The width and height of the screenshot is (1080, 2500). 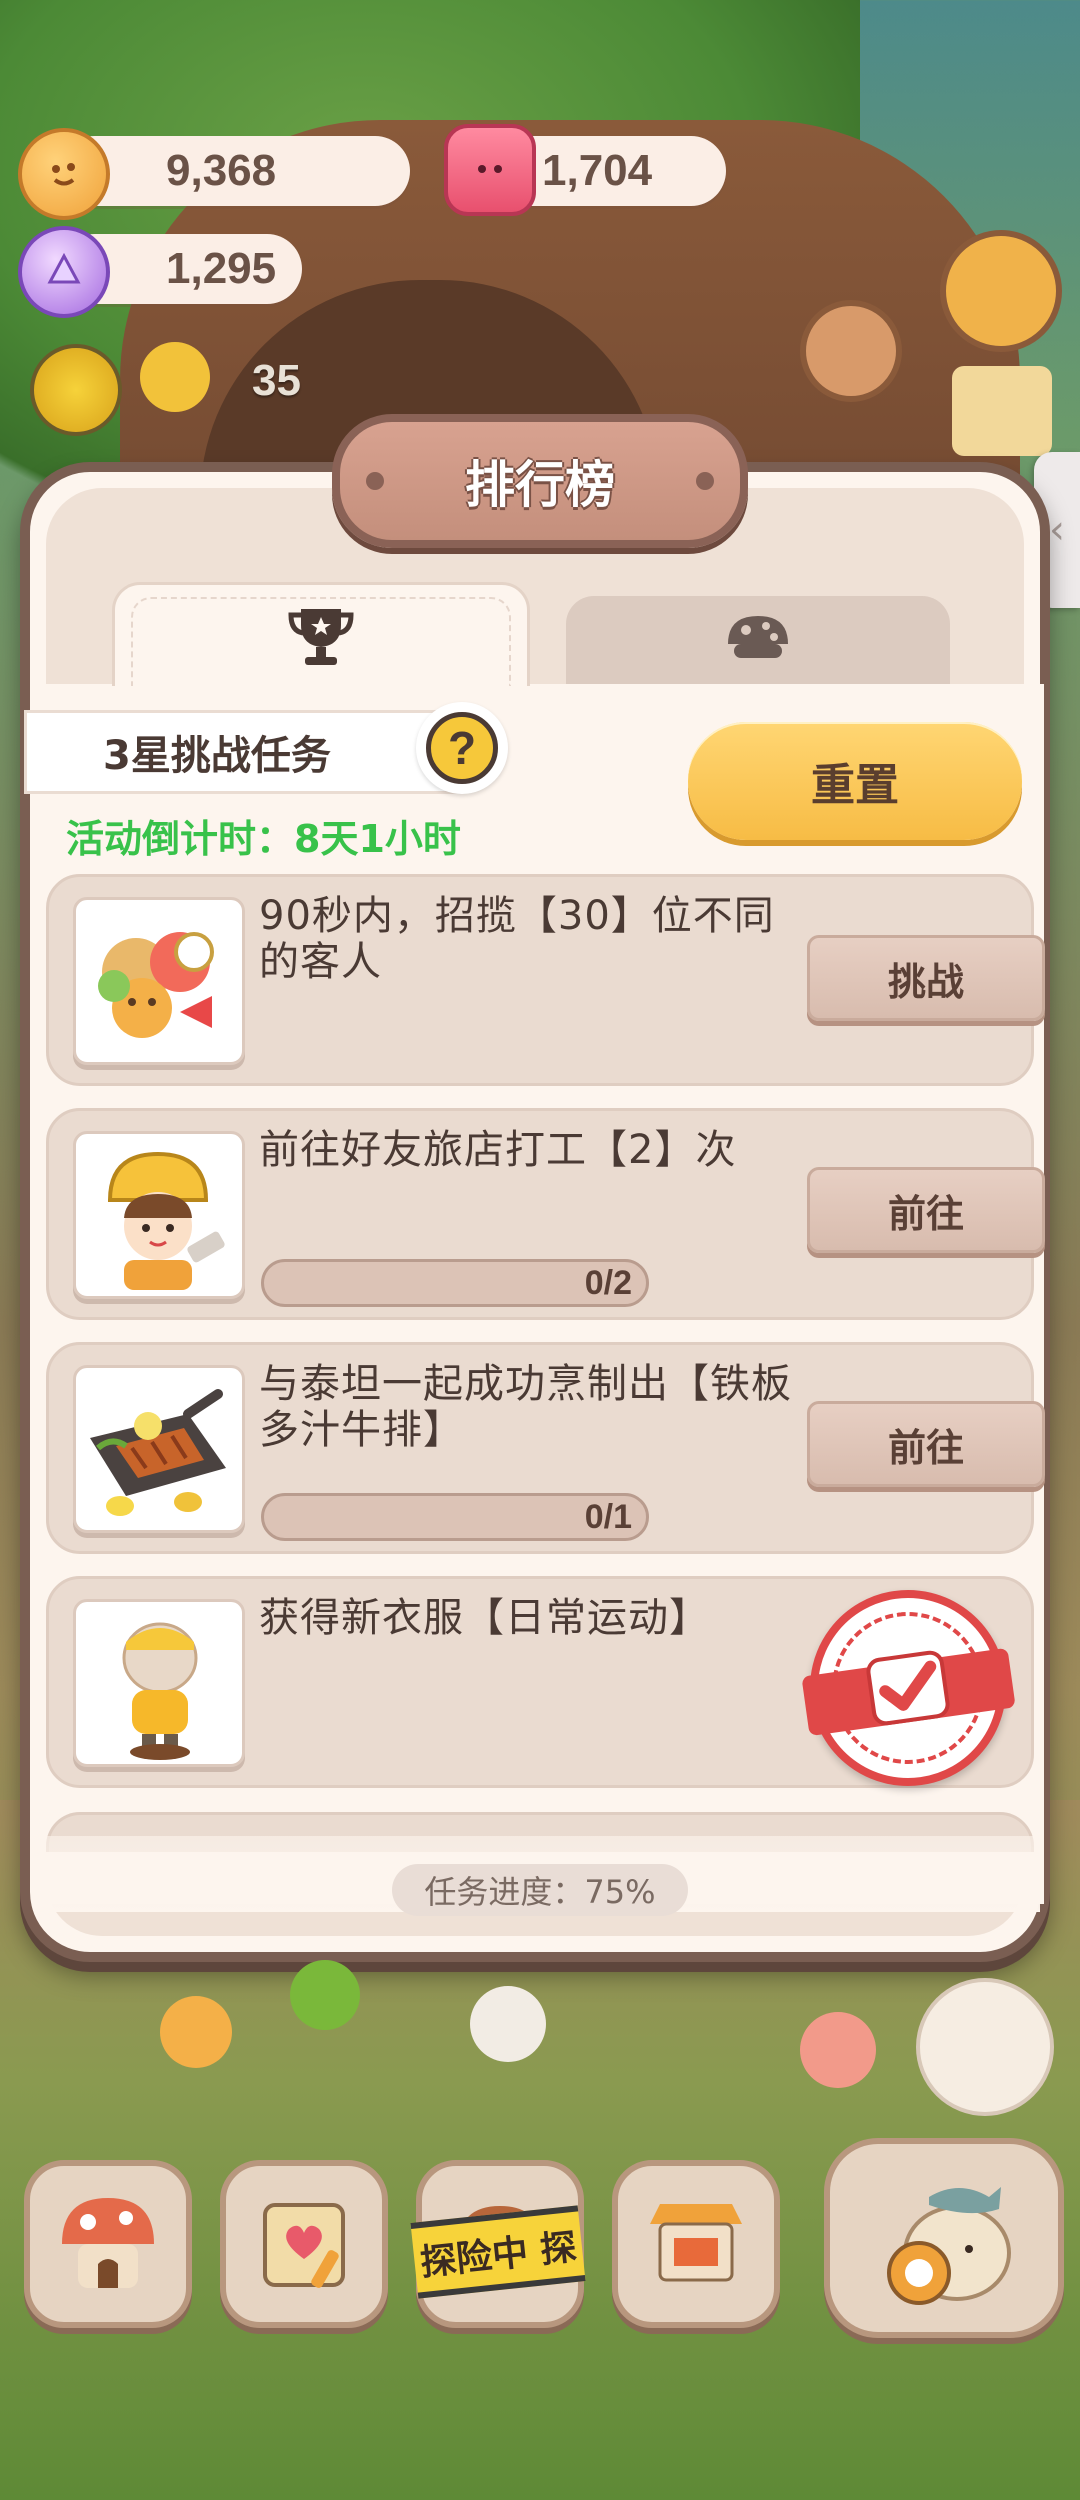 I want to click on task-card: 前往好友旅店打工【2】次 前往 0/2, so click(x=545, y=1214).